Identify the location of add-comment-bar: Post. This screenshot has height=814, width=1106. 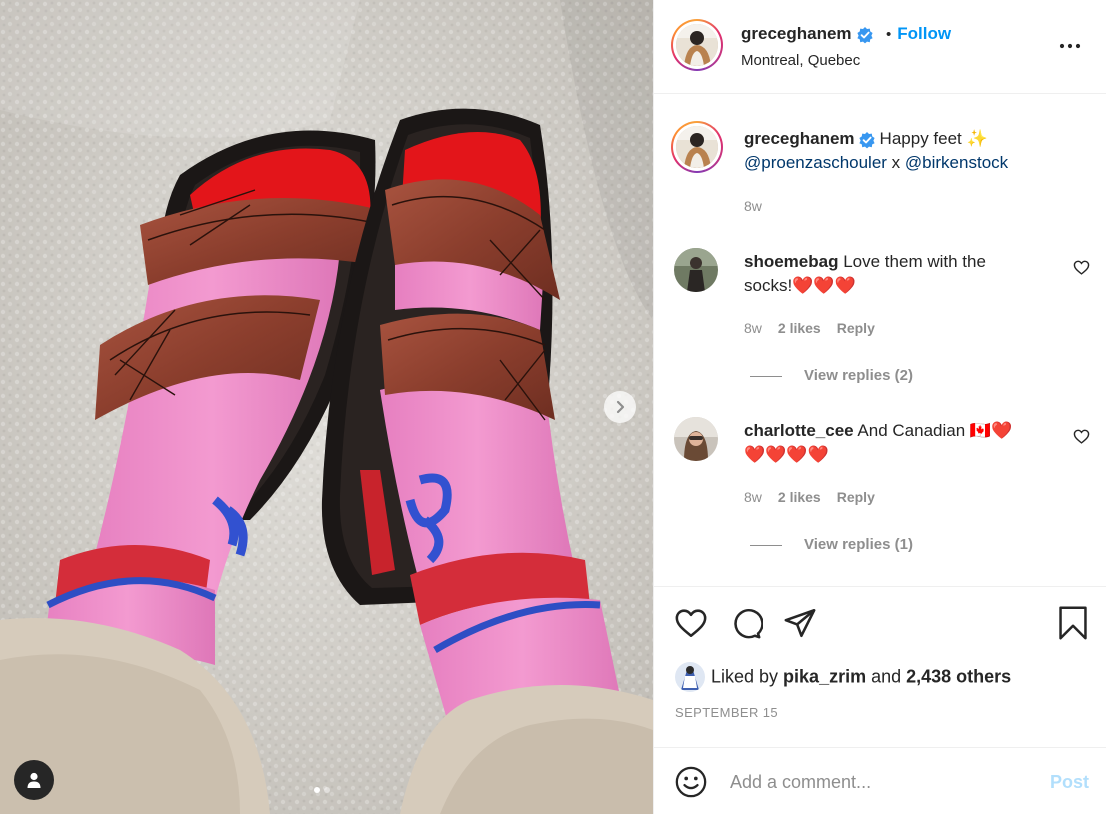
(880, 780).